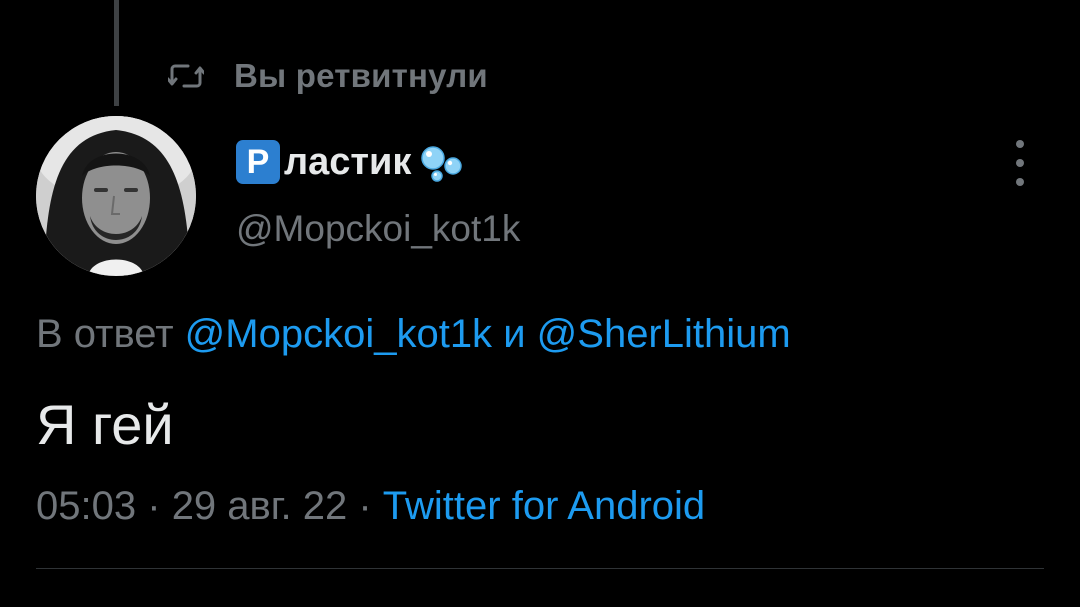 Image resolution: width=1080 pixels, height=607 pixels. What do you see at coordinates (514, 334) in the screenshot?
I see `reply-conjunction: и` at bounding box center [514, 334].